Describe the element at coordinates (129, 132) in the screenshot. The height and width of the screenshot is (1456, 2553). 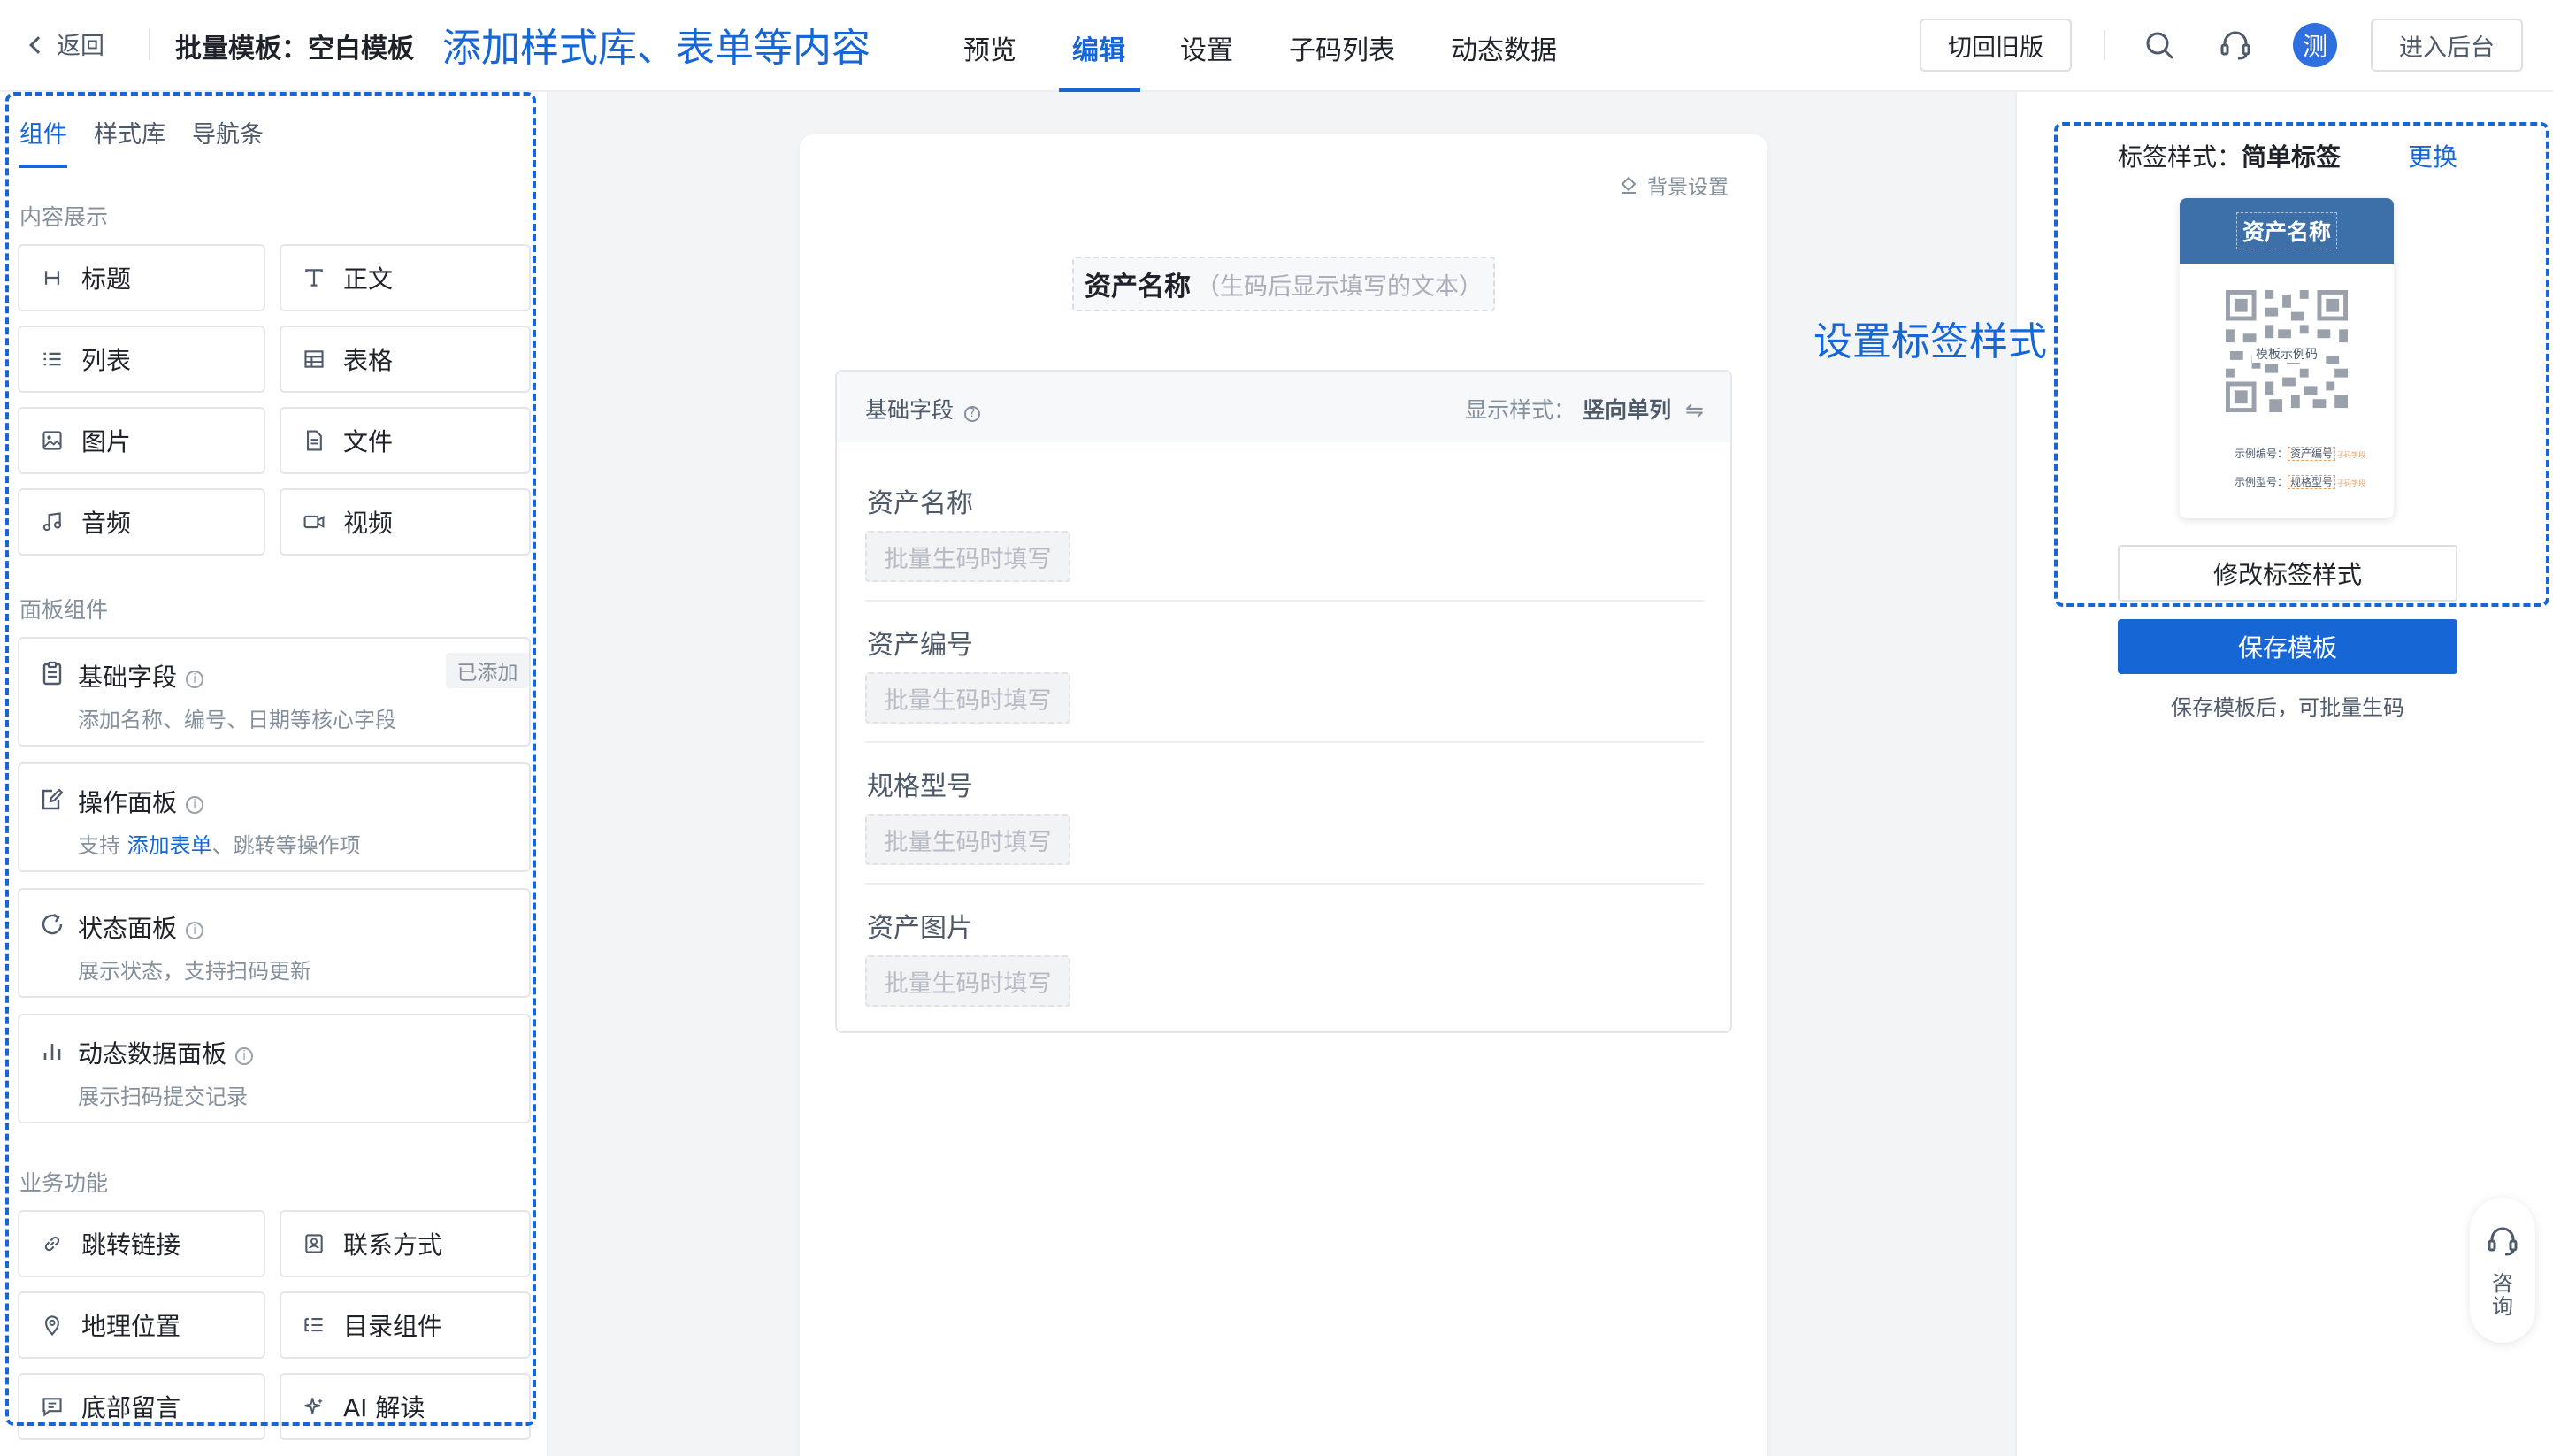
I see `tab-style-library: 样式库` at that location.